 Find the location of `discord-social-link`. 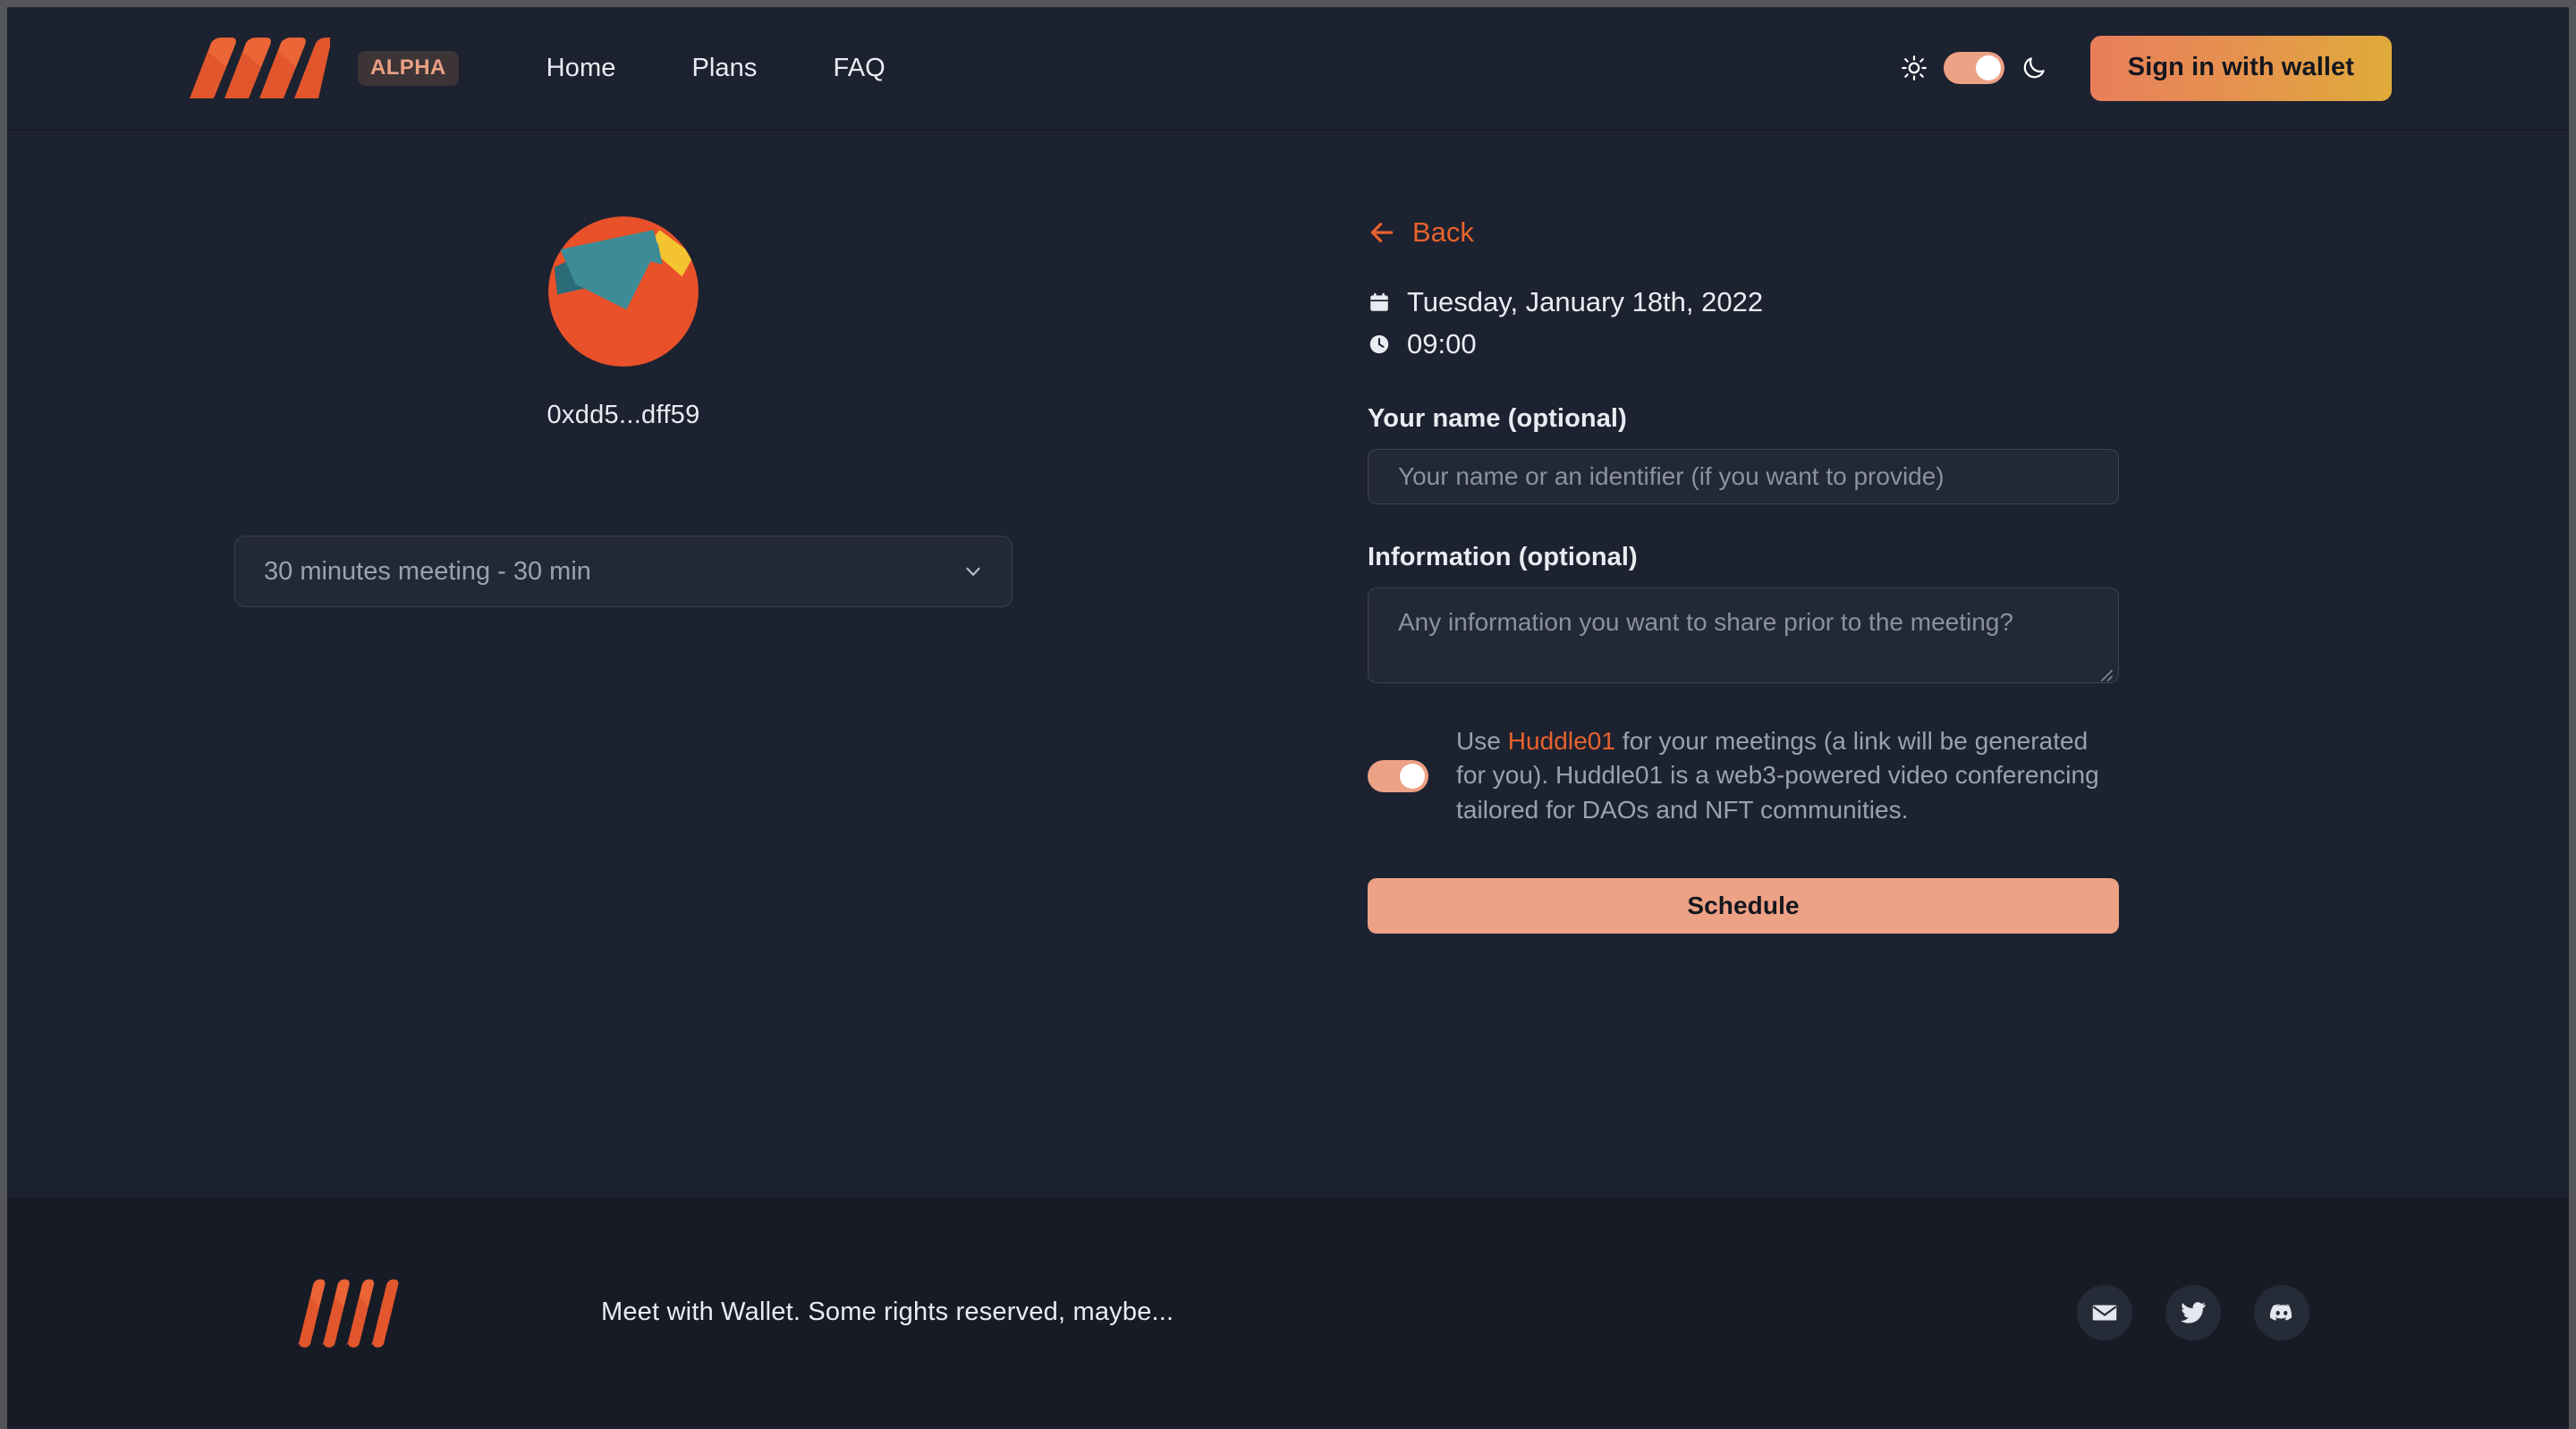

discord-social-link is located at coordinates (2281, 1312).